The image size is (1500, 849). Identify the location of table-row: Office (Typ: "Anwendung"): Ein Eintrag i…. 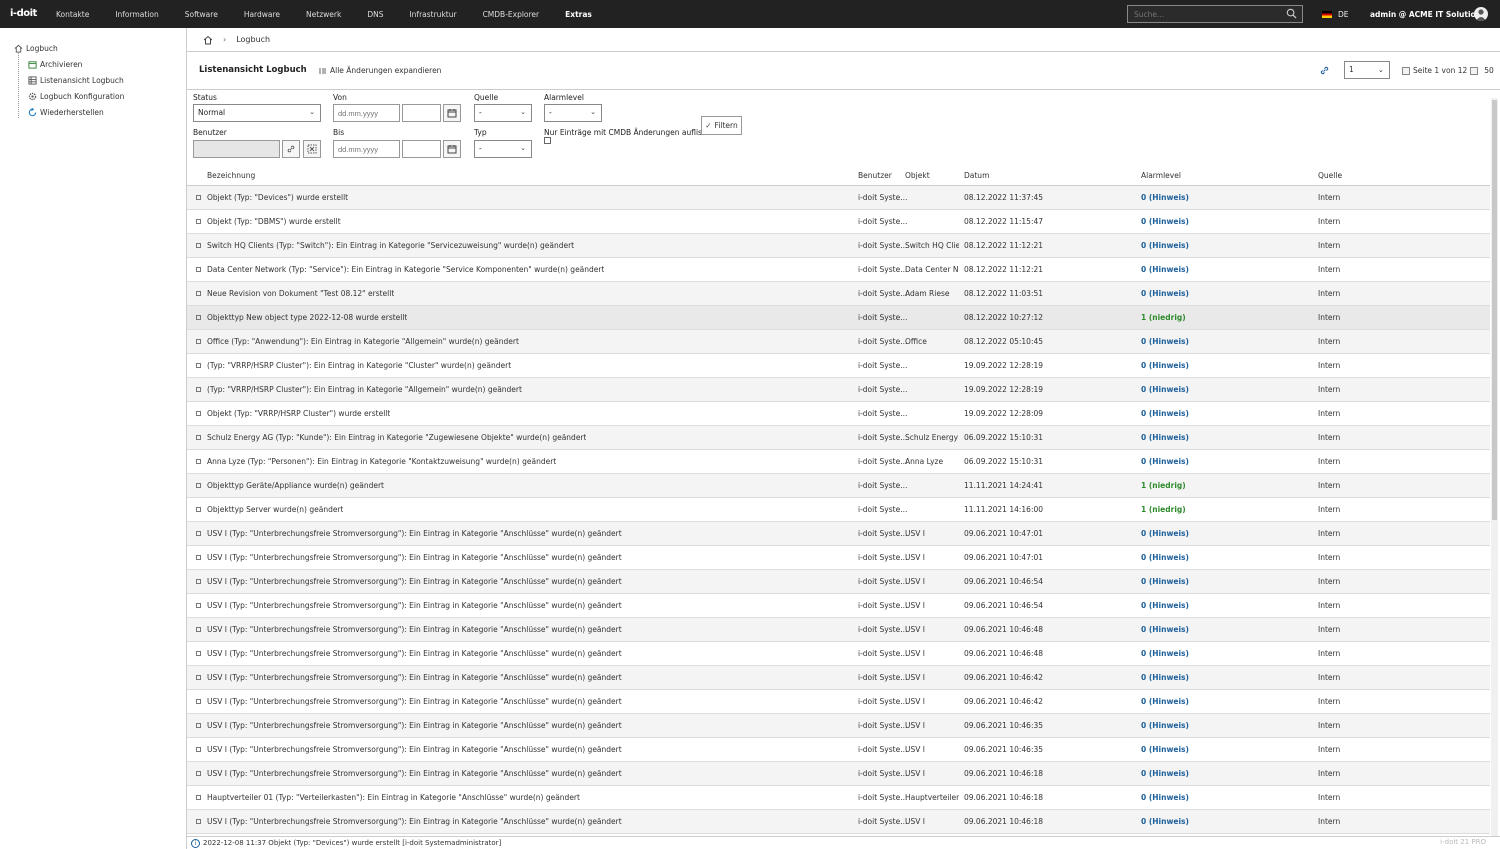
(838, 342).